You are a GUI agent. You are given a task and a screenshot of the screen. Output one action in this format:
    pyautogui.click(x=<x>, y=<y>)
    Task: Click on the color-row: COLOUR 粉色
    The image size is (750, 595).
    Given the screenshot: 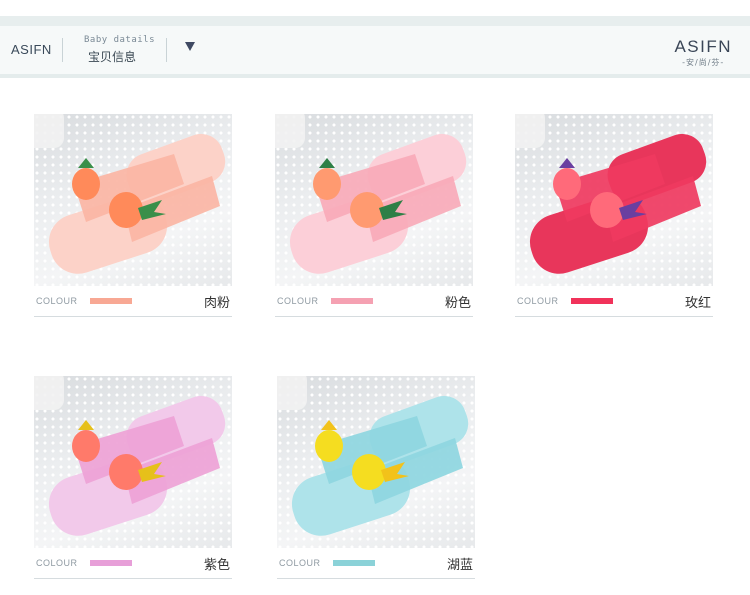 What is the action you would take?
    pyautogui.click(x=374, y=300)
    